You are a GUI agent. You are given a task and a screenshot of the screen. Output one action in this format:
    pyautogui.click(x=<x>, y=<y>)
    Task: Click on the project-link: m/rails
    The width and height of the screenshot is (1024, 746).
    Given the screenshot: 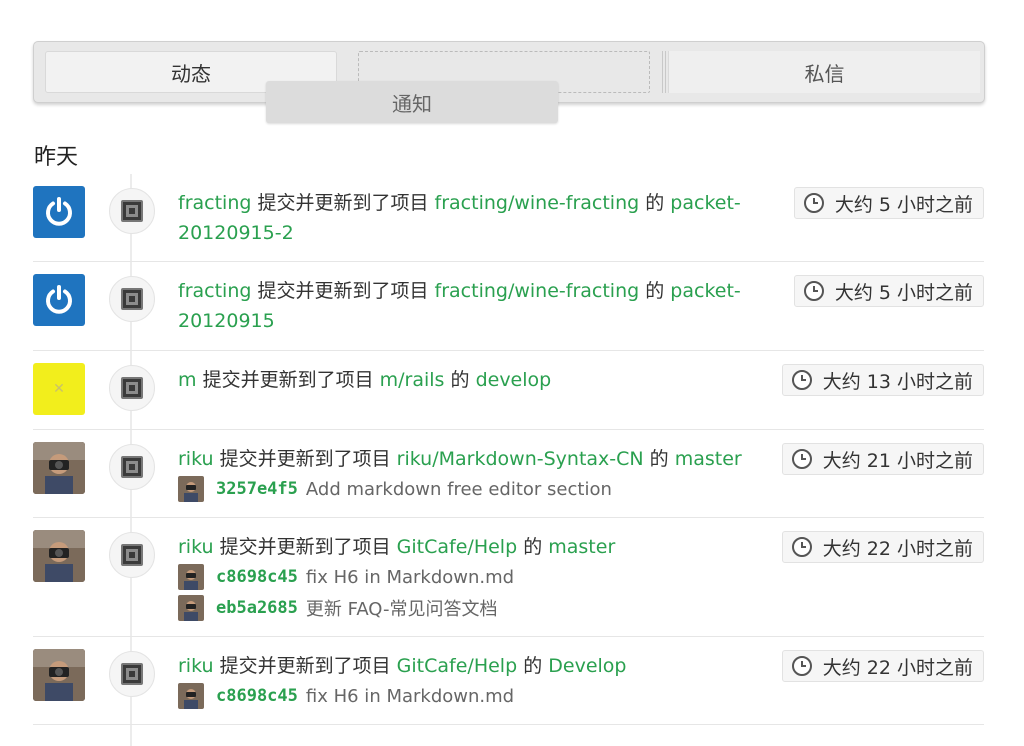 What is the action you would take?
    pyautogui.click(x=412, y=380)
    